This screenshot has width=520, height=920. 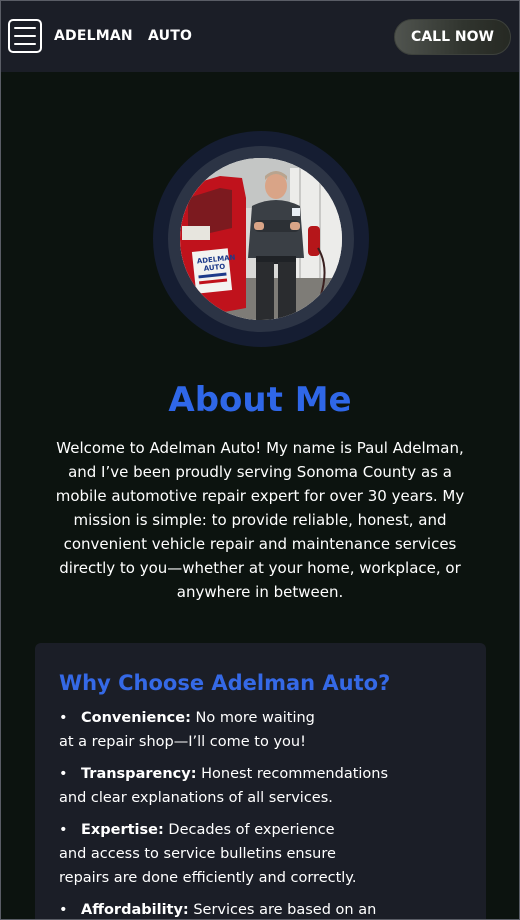 I want to click on site-header: ADELMAN AUTO CALL NOW, so click(x=260, y=36).